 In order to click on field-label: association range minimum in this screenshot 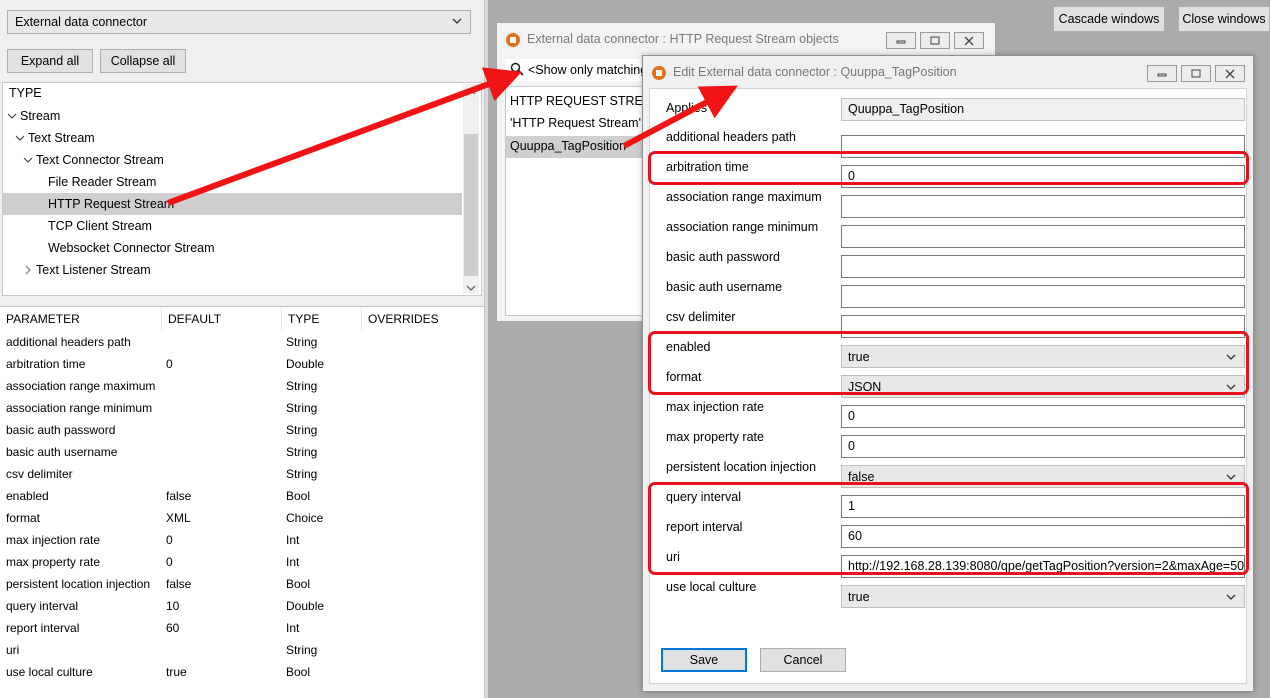, I will do `click(742, 227)`.